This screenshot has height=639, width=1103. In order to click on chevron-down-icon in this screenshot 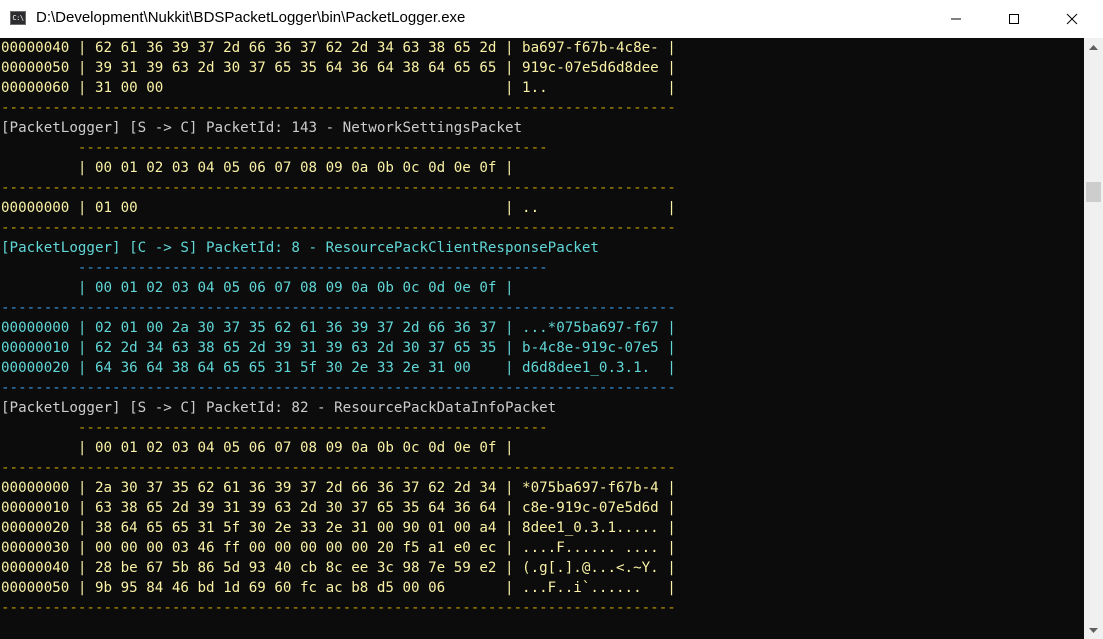, I will do `click(1093, 630)`.